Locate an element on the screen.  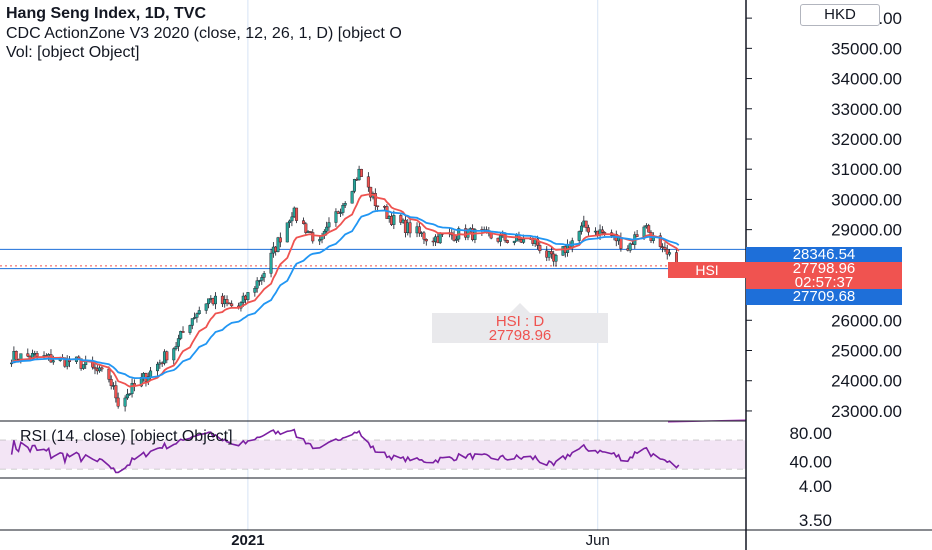
price-tick-label: 33000.00 is located at coordinates (866, 109).